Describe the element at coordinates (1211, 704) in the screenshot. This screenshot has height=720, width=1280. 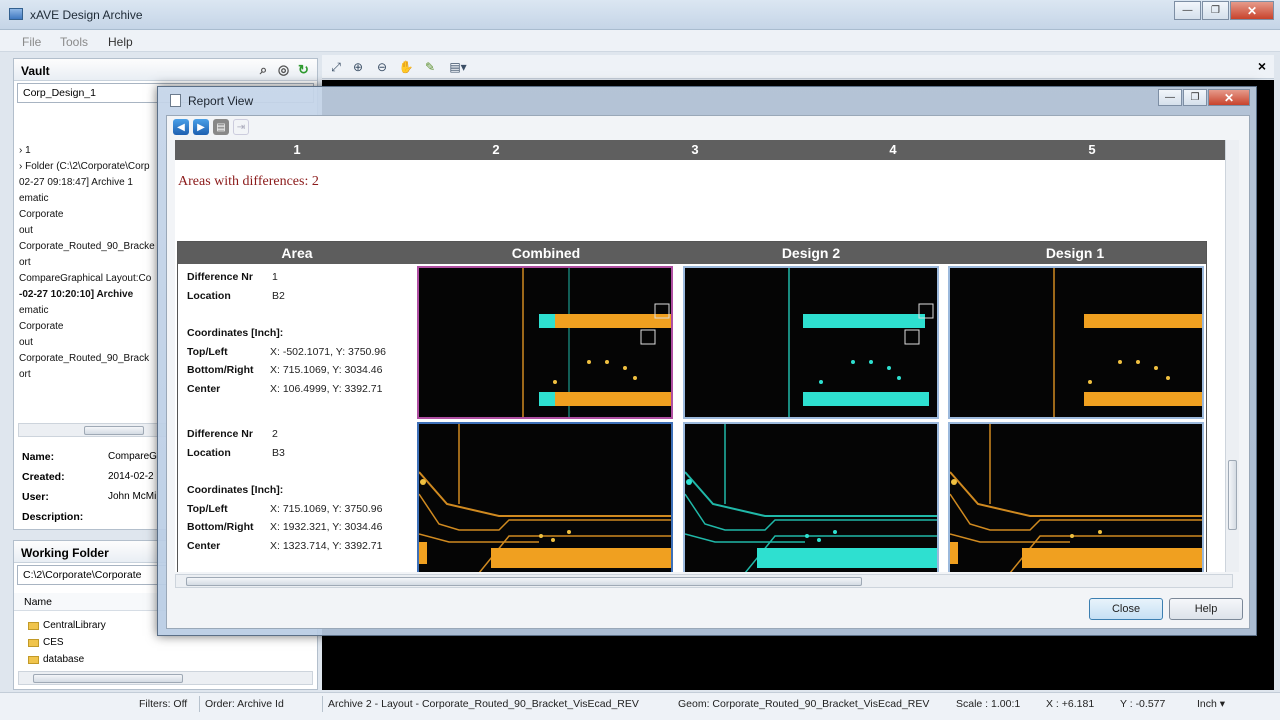
I see `unit-select: Inch ▾` at that location.